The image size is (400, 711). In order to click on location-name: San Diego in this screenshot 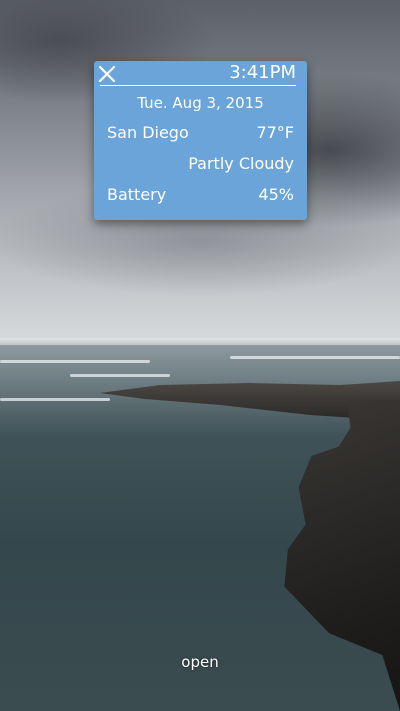, I will do `click(148, 132)`.